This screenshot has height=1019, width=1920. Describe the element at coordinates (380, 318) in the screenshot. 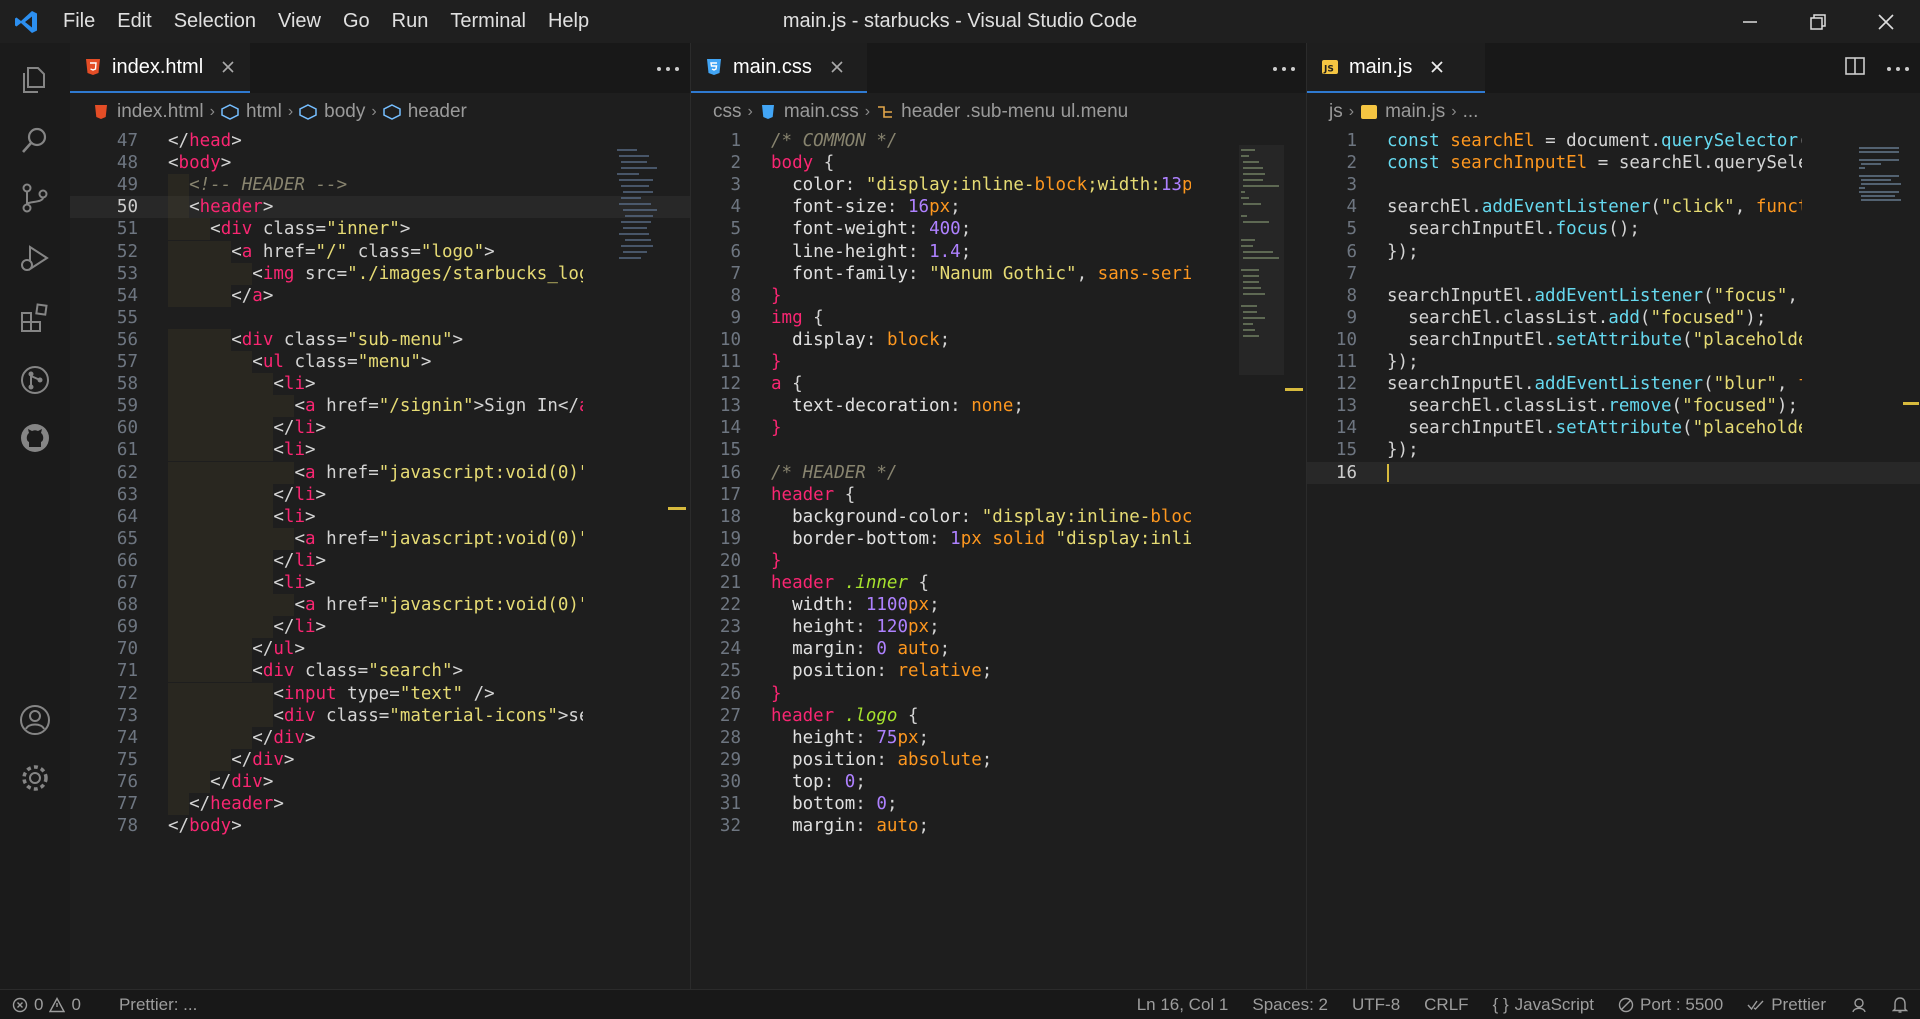

I see `code-line: 55` at that location.